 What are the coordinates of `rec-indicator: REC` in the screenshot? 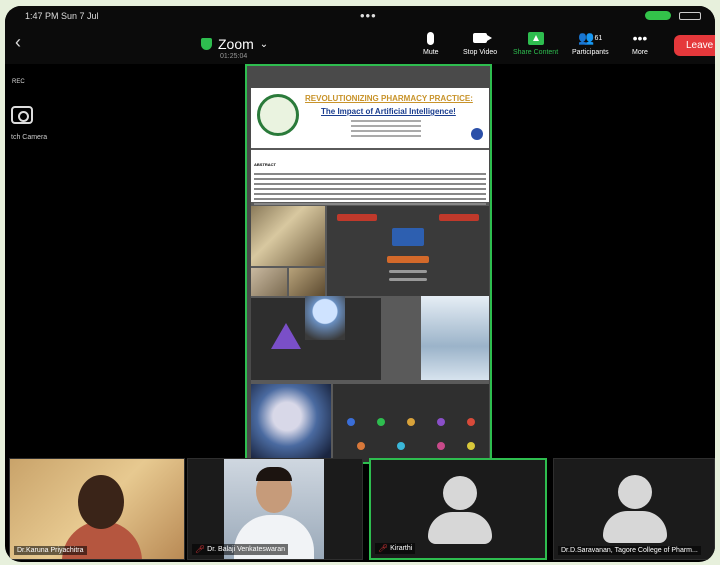 It's located at (18, 82).